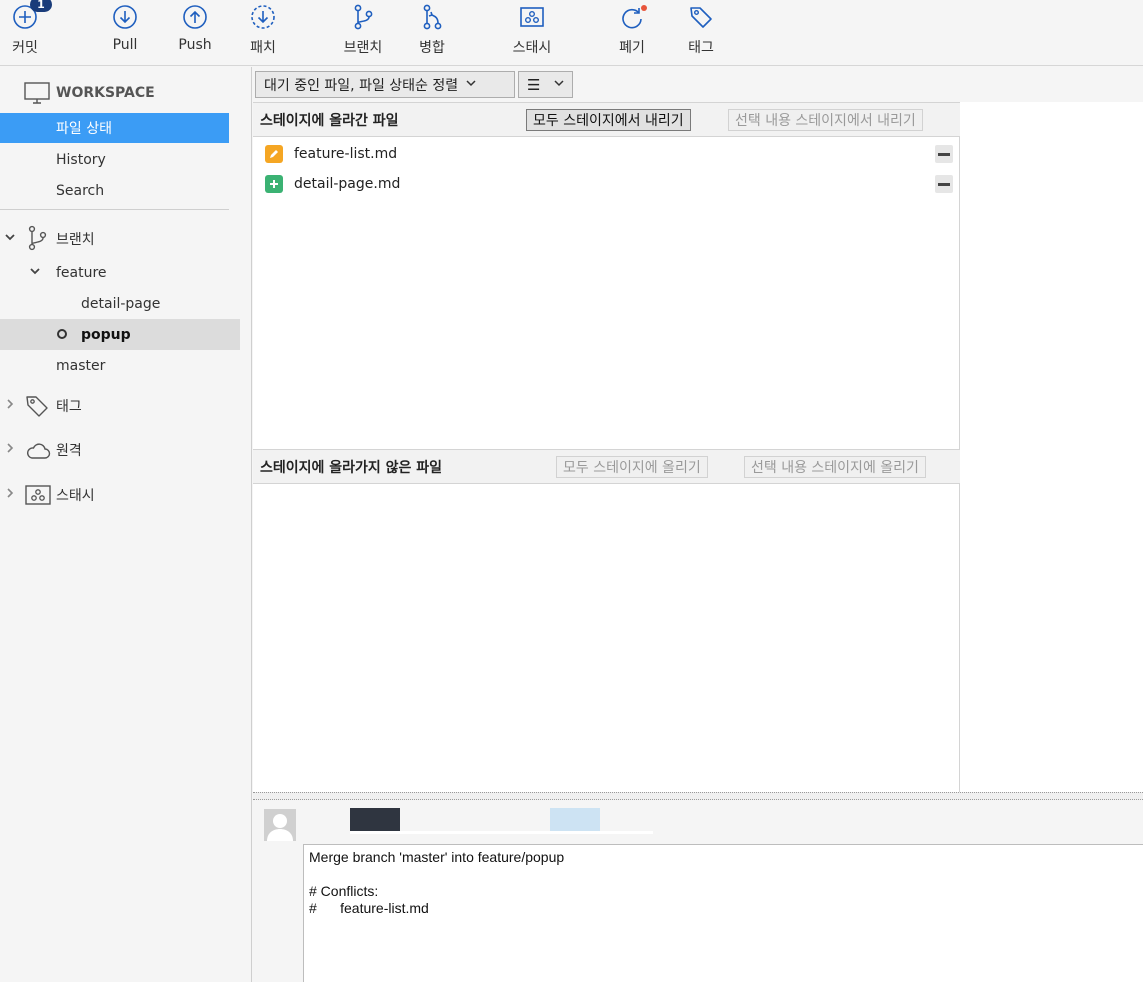 The height and width of the screenshot is (982, 1143). What do you see at coordinates (825, 120) in the screenshot?
I see `unstage-selected-button: 선택 내용 스테이지에서 내리기` at bounding box center [825, 120].